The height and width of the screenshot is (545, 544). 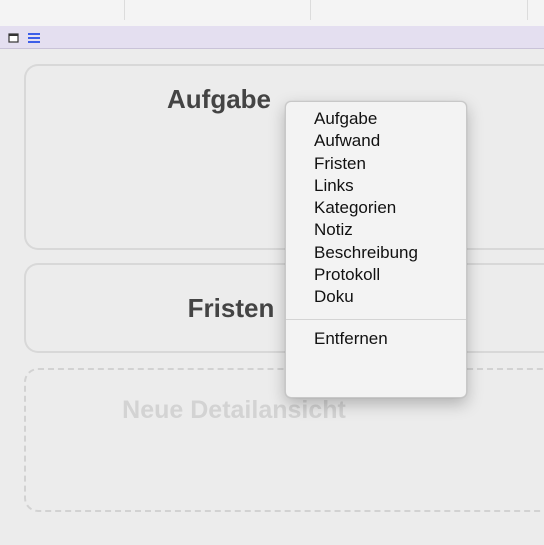 What do you see at coordinates (376, 141) in the screenshot?
I see `menu-item-aufwand: Aufwand` at bounding box center [376, 141].